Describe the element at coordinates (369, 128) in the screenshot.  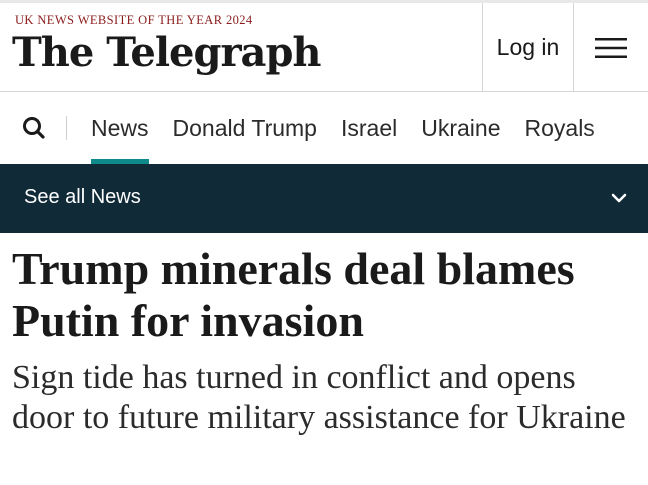
I see `nav-item-israel: Israel` at that location.